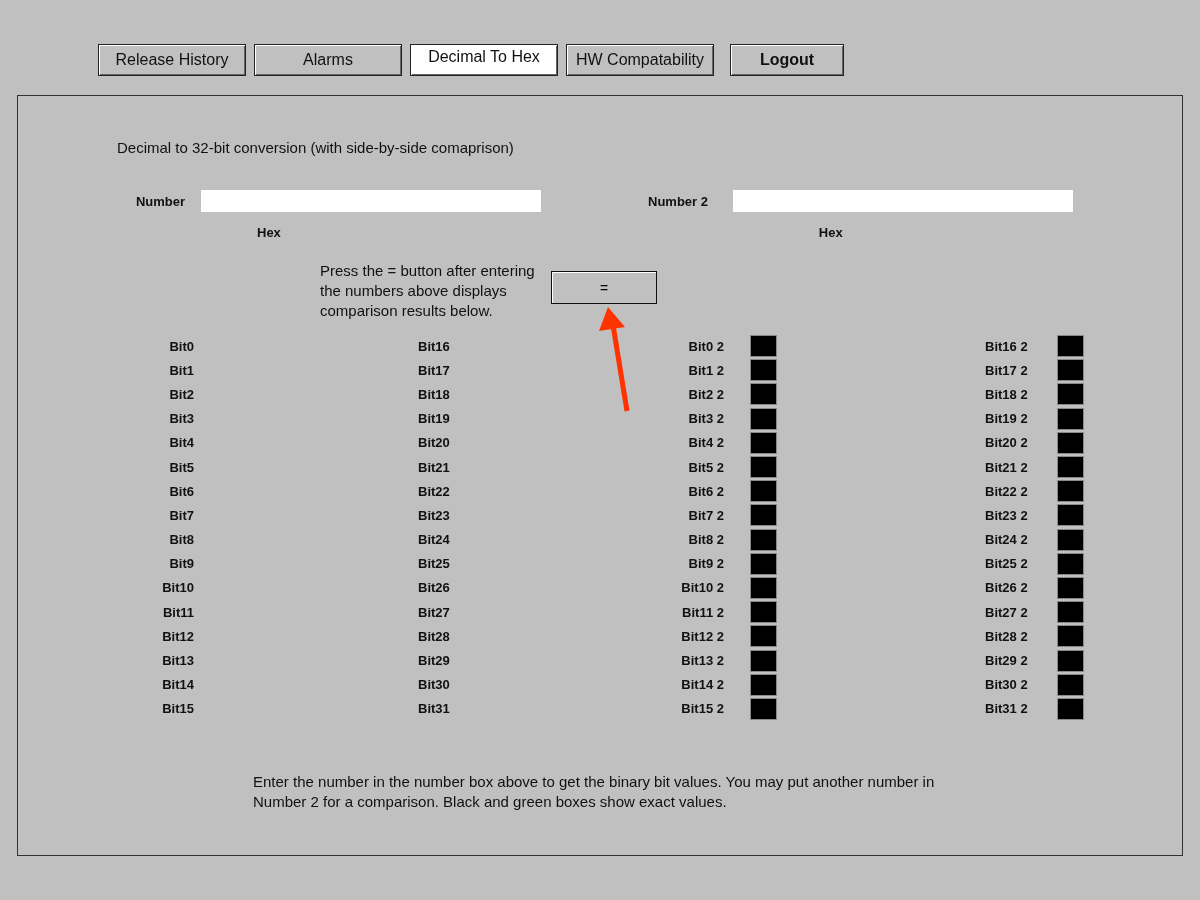 This screenshot has width=1200, height=900. Describe the element at coordinates (181, 515) in the screenshot. I see `bit-label: Bit7` at that location.